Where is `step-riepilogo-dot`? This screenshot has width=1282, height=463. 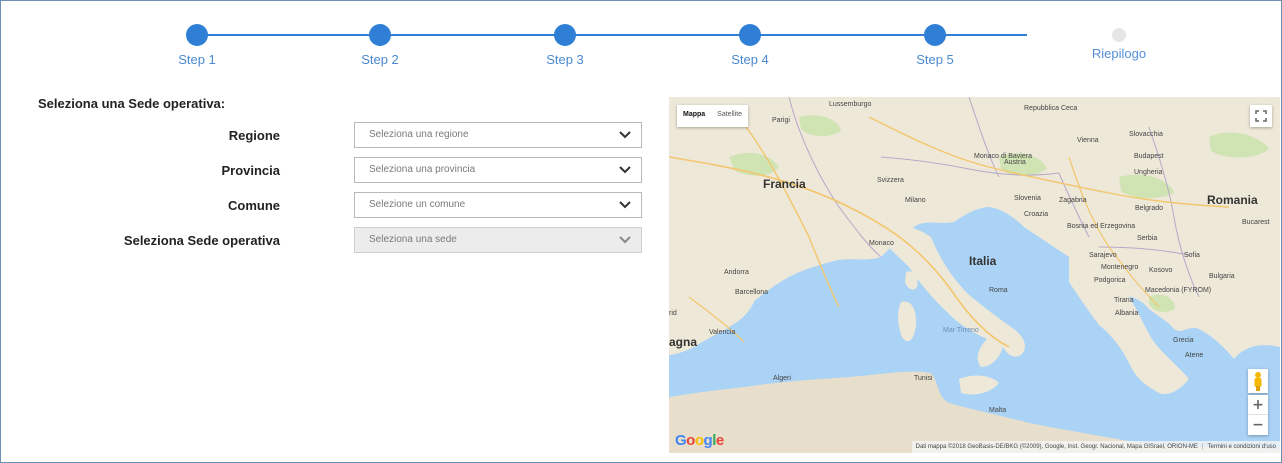
step-riepilogo-dot is located at coordinates (1119, 35).